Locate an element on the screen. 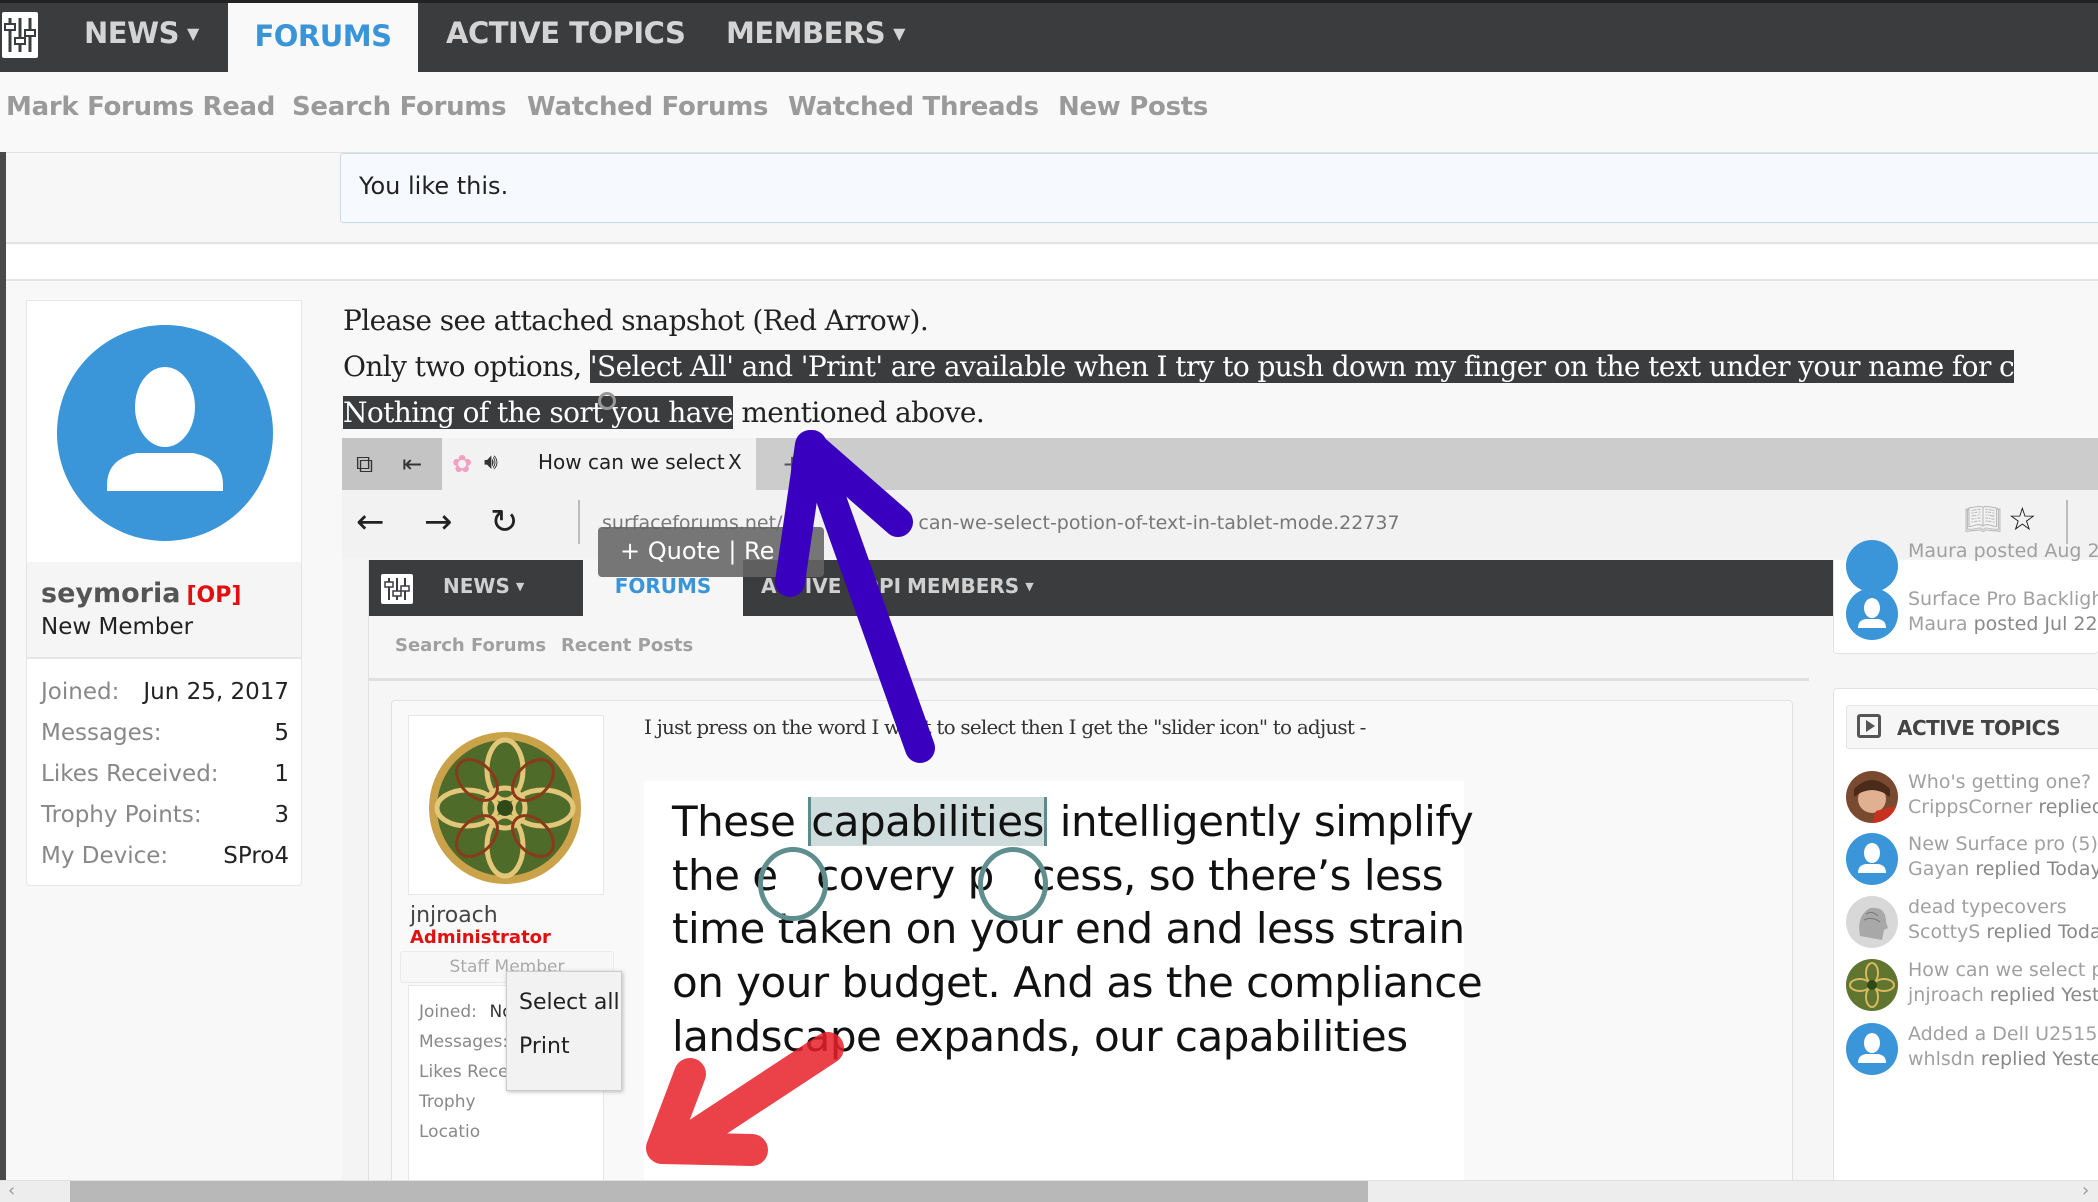 This screenshot has width=2098, height=1202. embedded-author-role: Administrator is located at coordinates (480, 937).